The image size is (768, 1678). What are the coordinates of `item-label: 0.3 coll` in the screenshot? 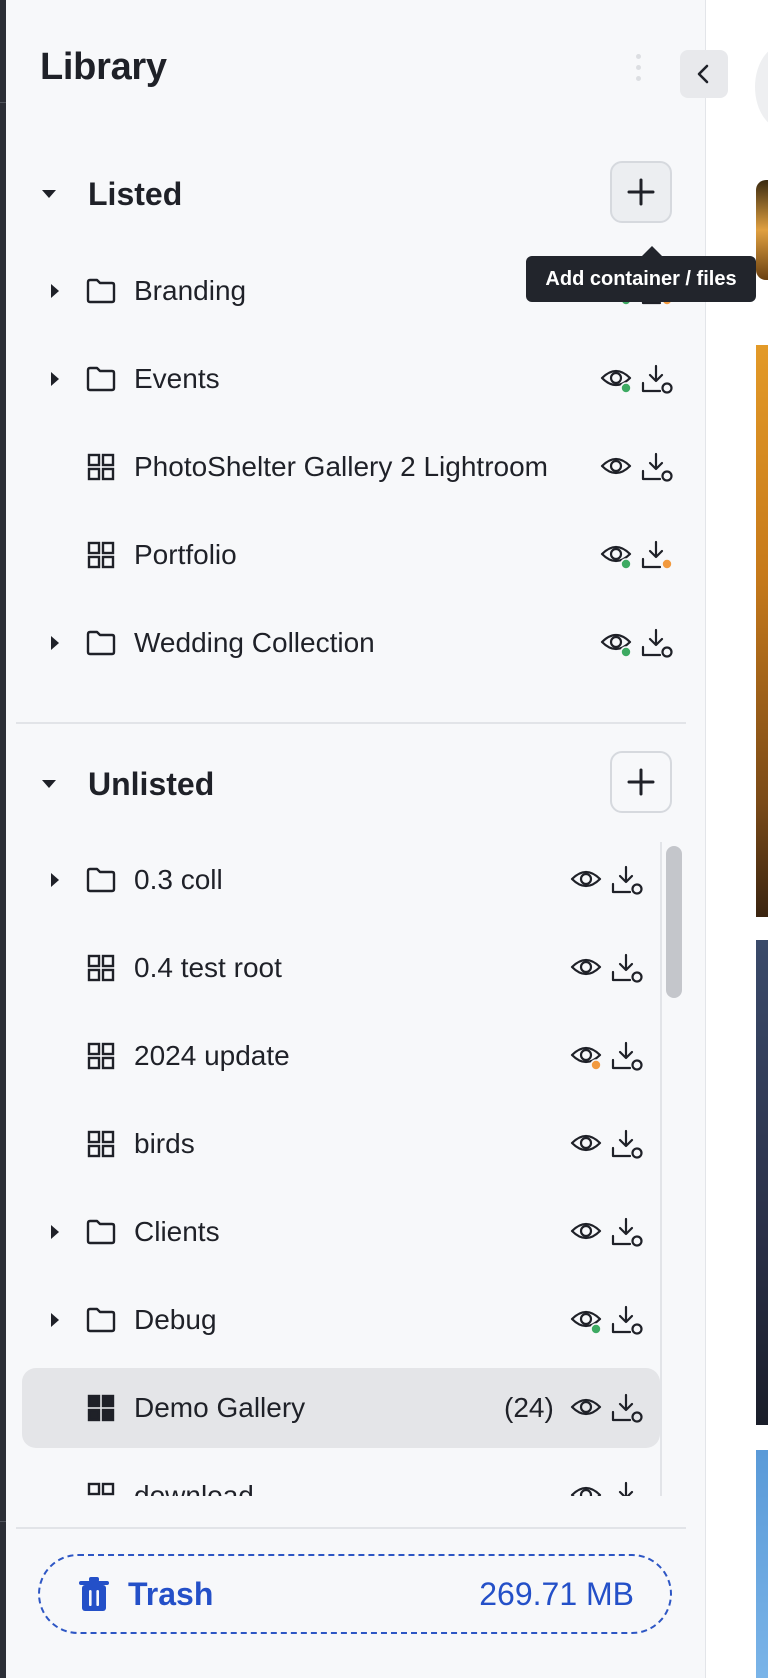 It's located at (178, 879).